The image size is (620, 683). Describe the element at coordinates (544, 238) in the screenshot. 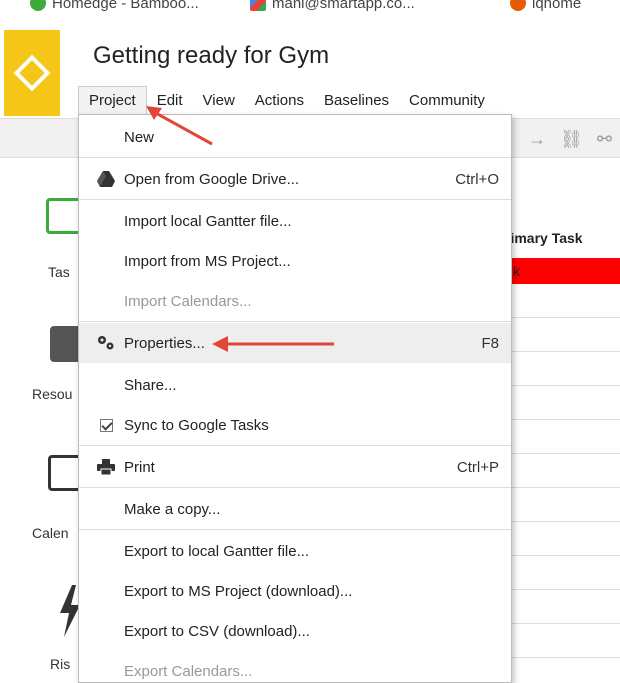

I see `grid-column-header: rimary Task` at that location.